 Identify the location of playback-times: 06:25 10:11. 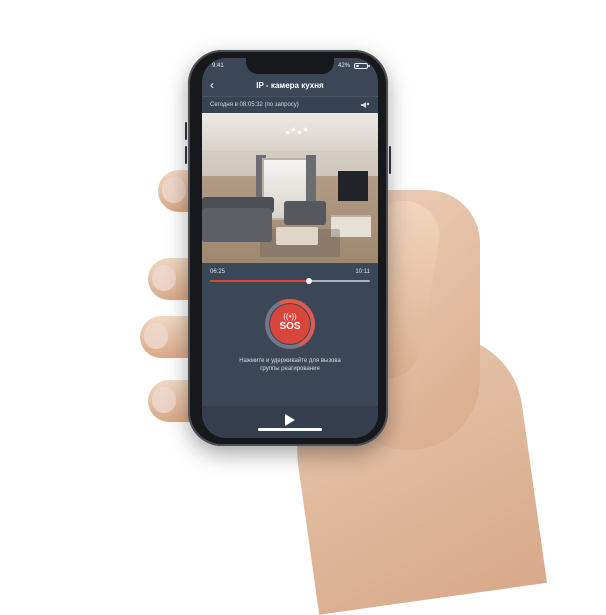
(290, 272).